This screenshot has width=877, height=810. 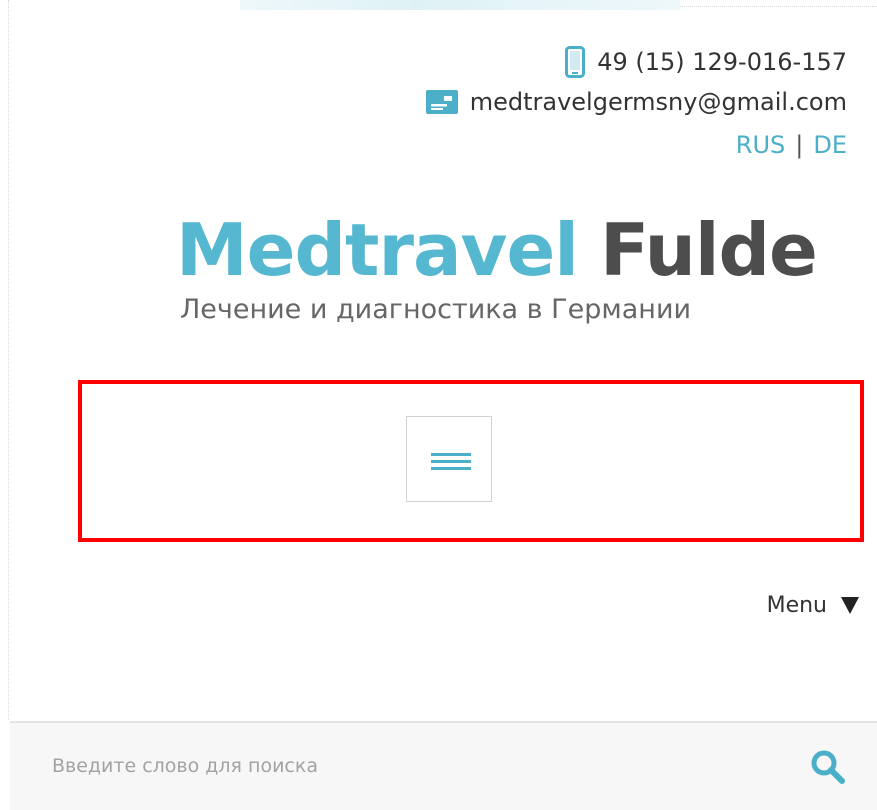 What do you see at coordinates (377, 250) in the screenshot?
I see `logo-text-medtravel: Medtravel` at bounding box center [377, 250].